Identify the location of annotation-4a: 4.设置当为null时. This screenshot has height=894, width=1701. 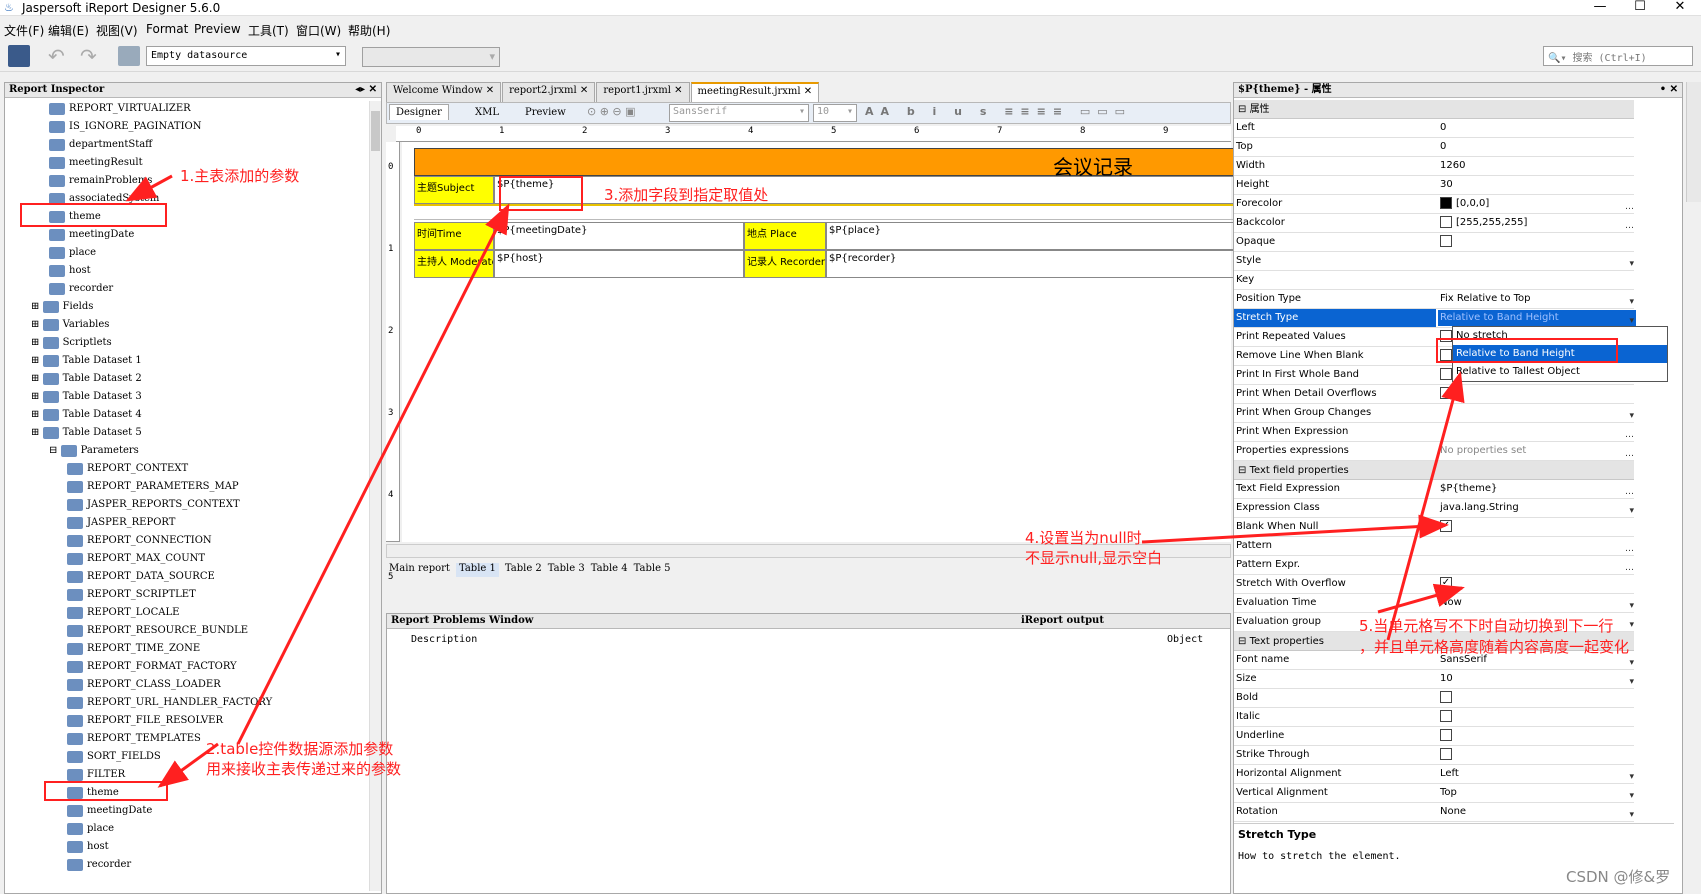
(1083, 538).